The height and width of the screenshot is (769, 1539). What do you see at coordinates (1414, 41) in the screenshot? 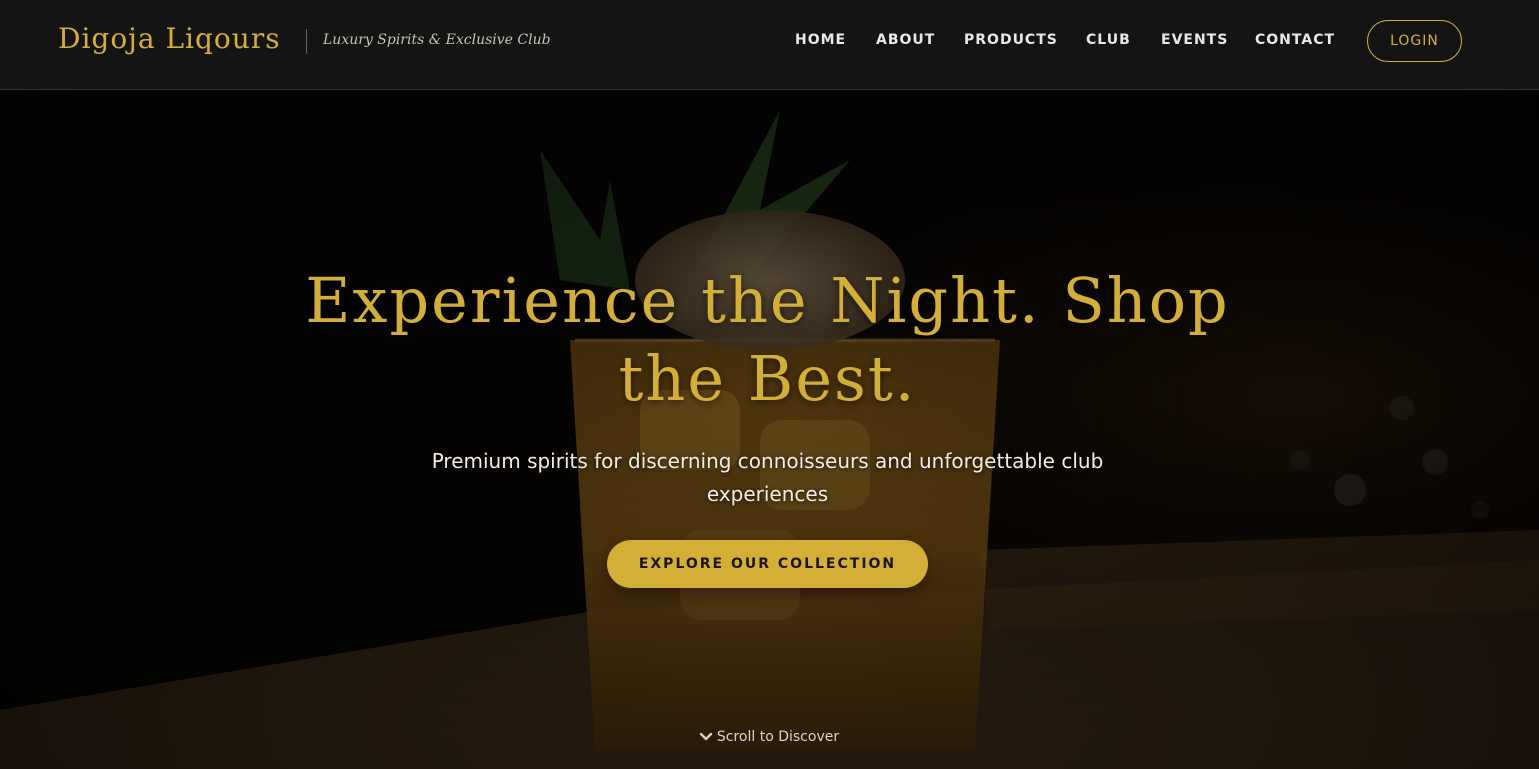
I see `login-button: LOGIN` at bounding box center [1414, 41].